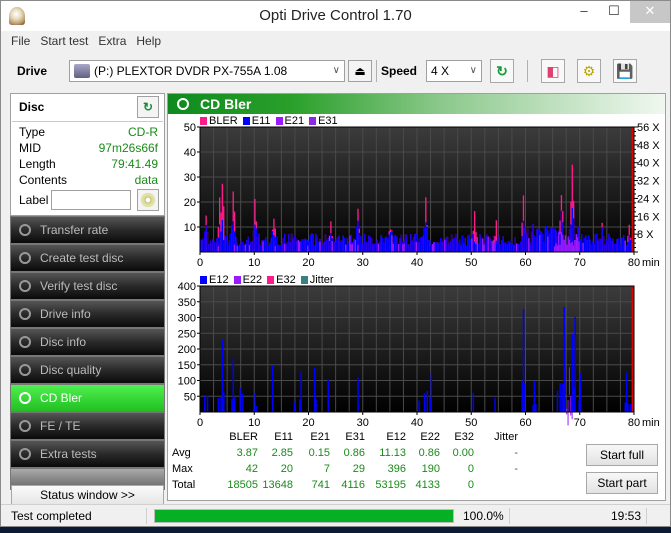  Describe the element at coordinates (363, 423) in the screenshot. I see `x-tick-label: 30` at that location.